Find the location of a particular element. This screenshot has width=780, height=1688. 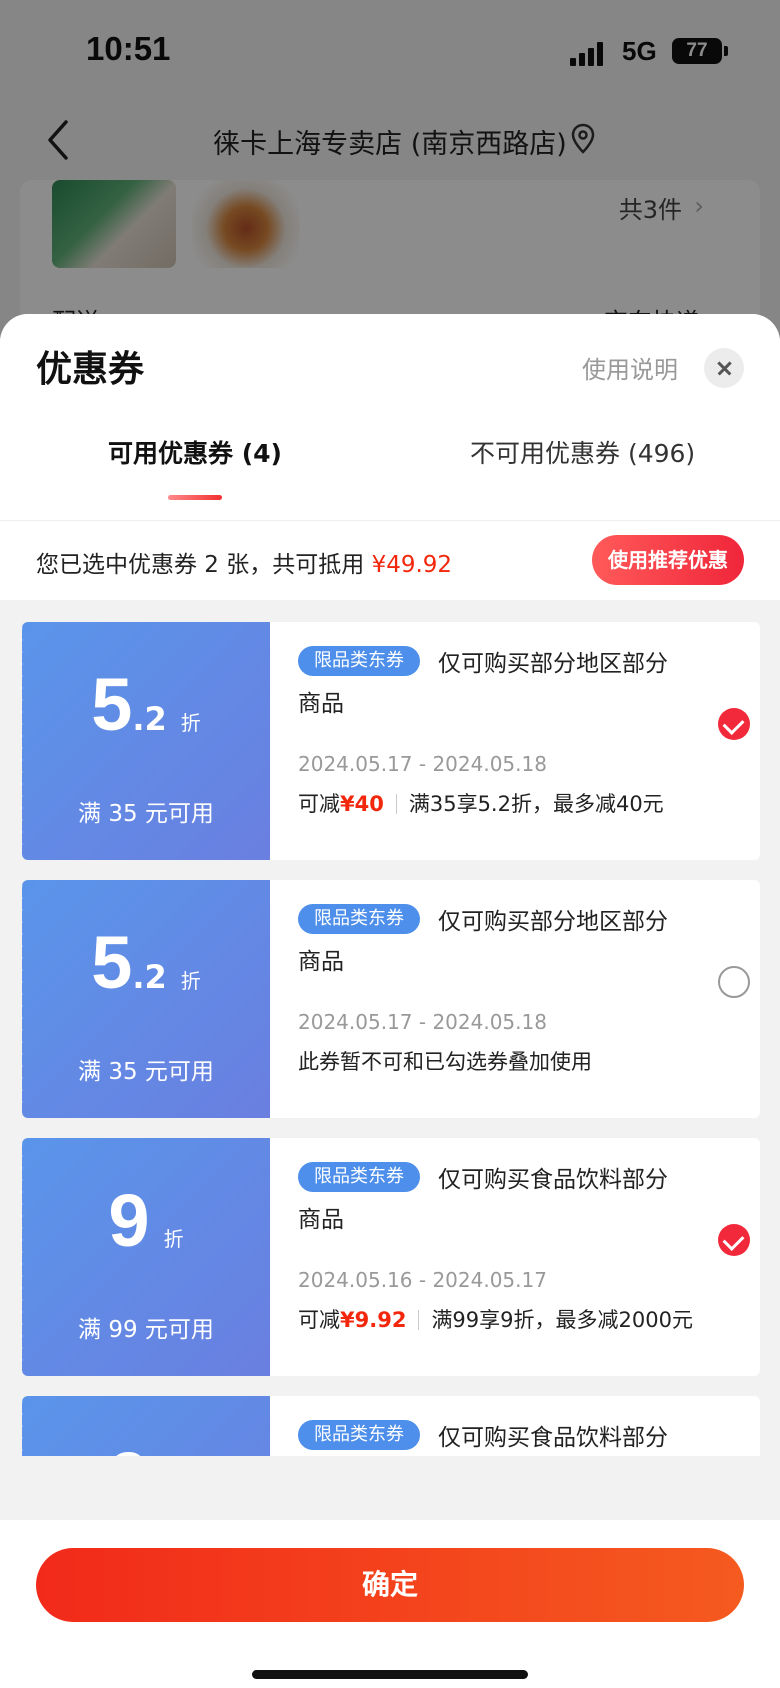

coupon-value-panel: 9折 满 99 元可用 is located at coordinates (146, 1257).